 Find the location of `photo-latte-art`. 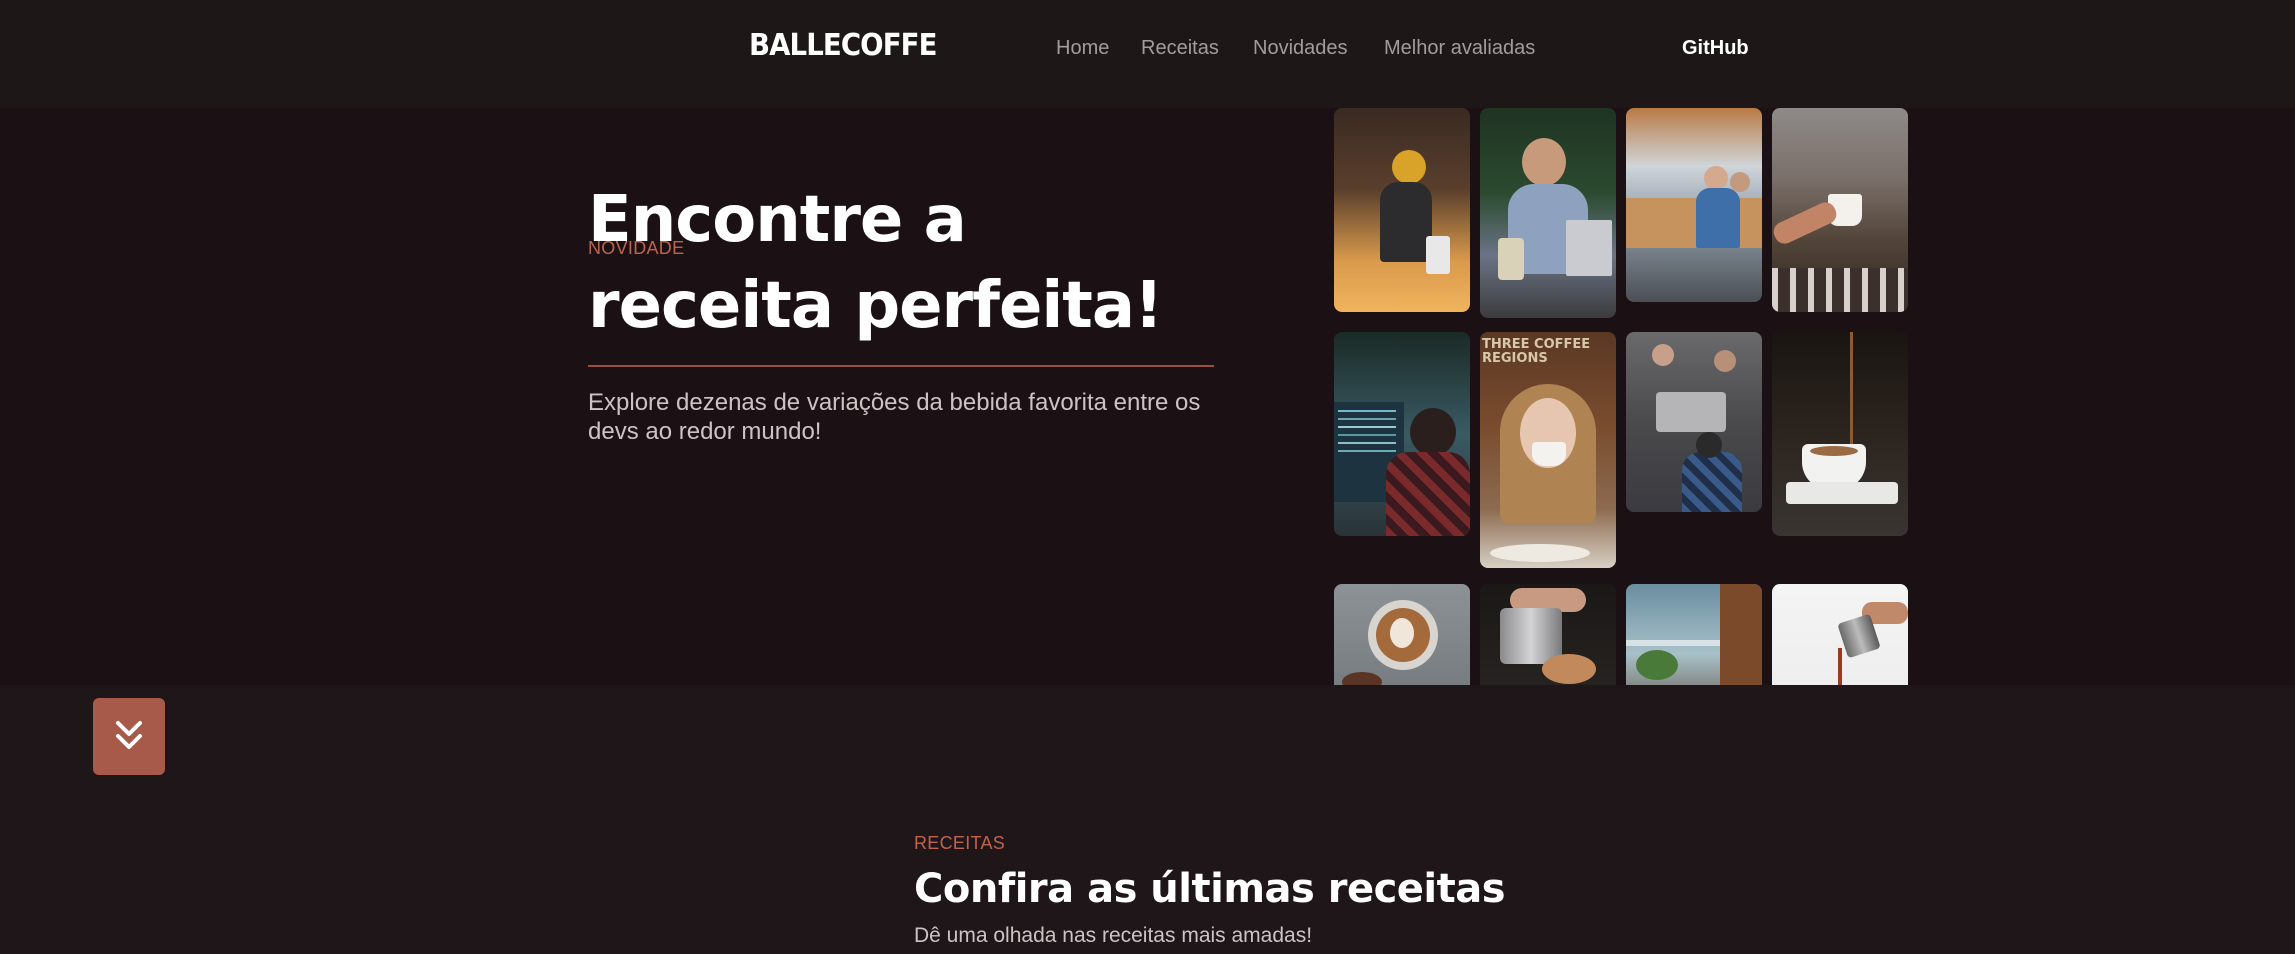

photo-latte-art is located at coordinates (1402, 634).